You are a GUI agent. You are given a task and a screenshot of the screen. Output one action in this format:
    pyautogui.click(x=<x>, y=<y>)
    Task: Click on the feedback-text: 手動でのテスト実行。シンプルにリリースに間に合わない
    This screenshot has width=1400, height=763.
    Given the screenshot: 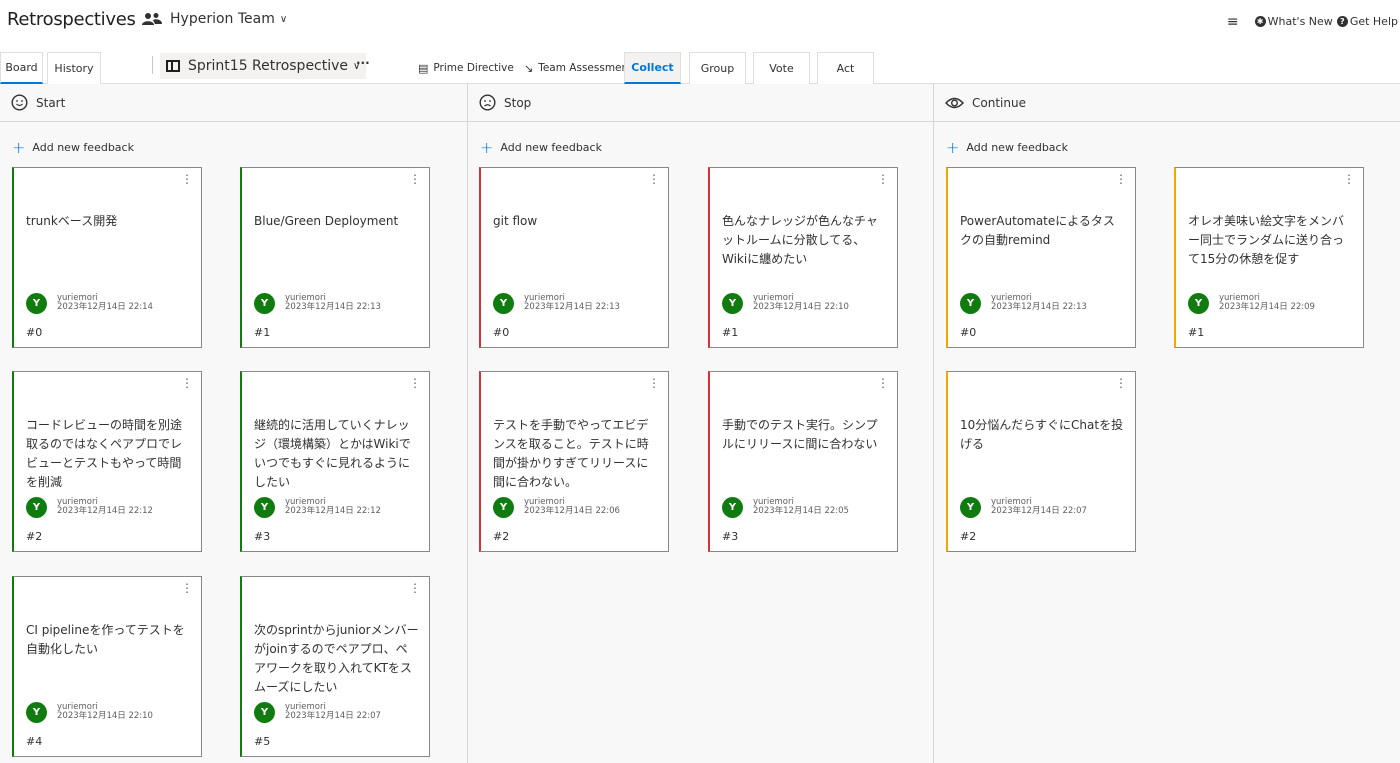 What is the action you would take?
    pyautogui.click(x=804, y=435)
    